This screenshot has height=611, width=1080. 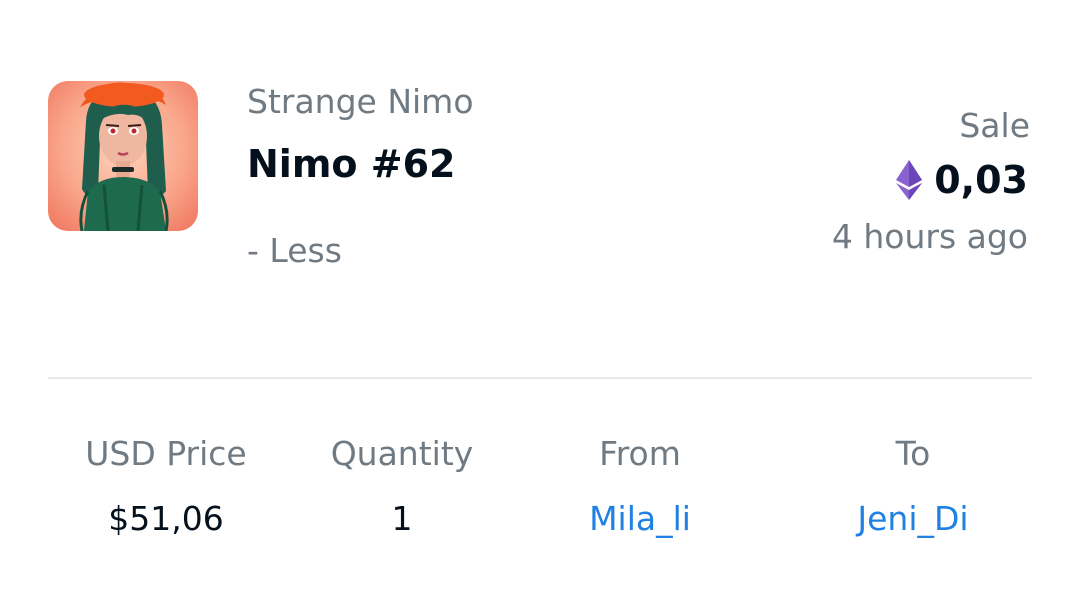 I want to click on from-user-link: Mila_li, so click(x=640, y=518).